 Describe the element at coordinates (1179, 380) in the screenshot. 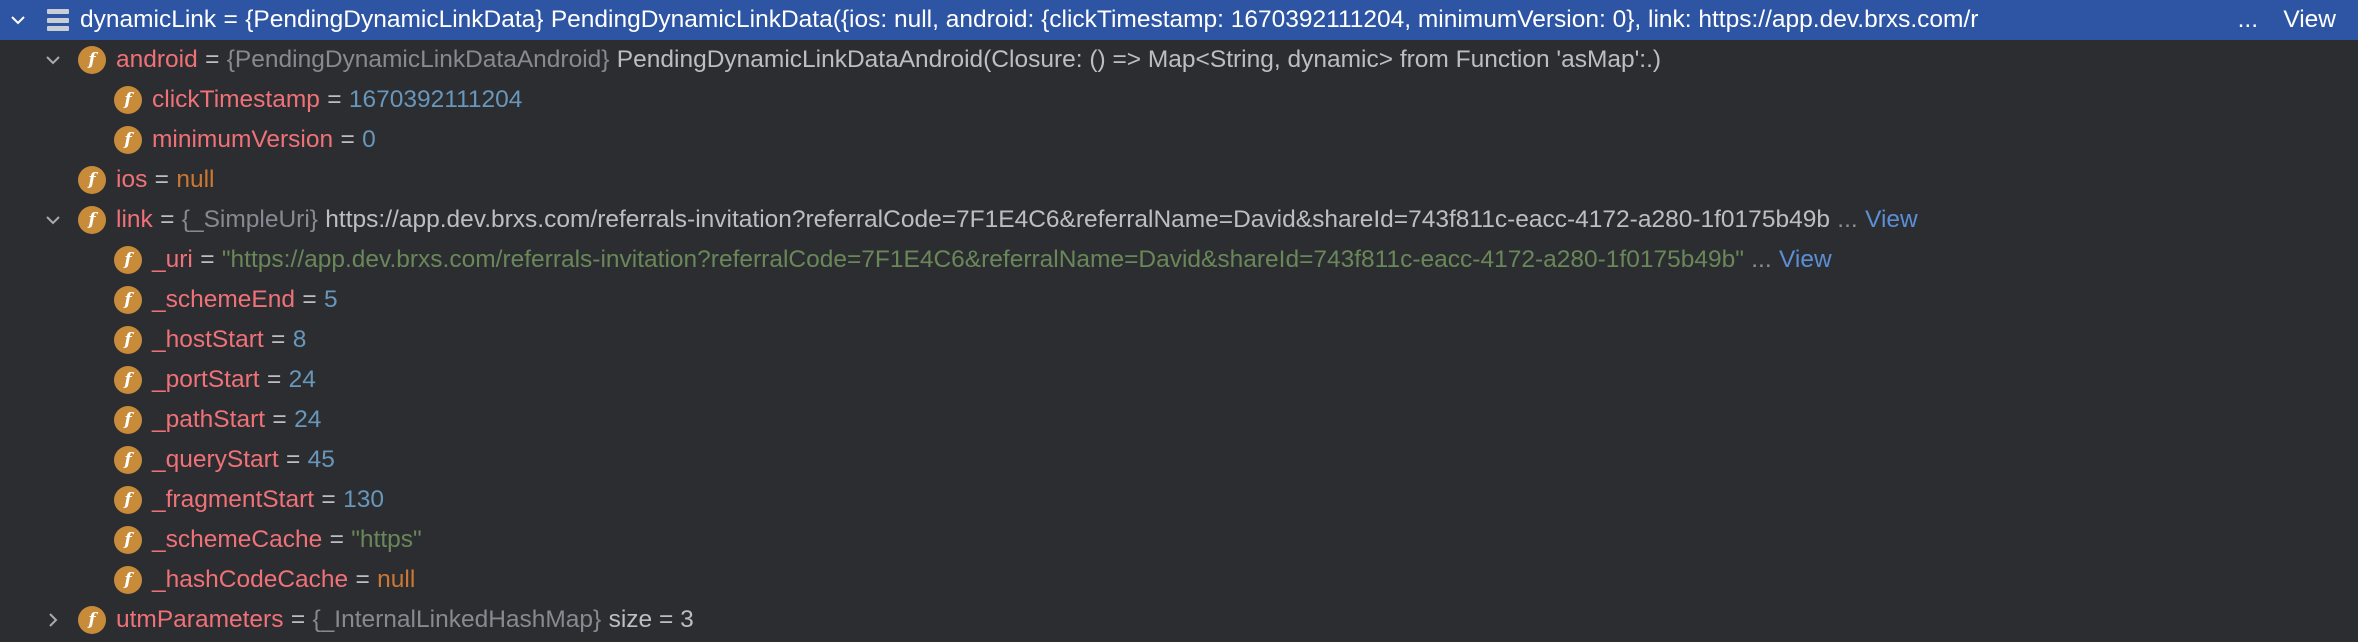

I see `tree-row-portStart: f _portStart = 24` at that location.